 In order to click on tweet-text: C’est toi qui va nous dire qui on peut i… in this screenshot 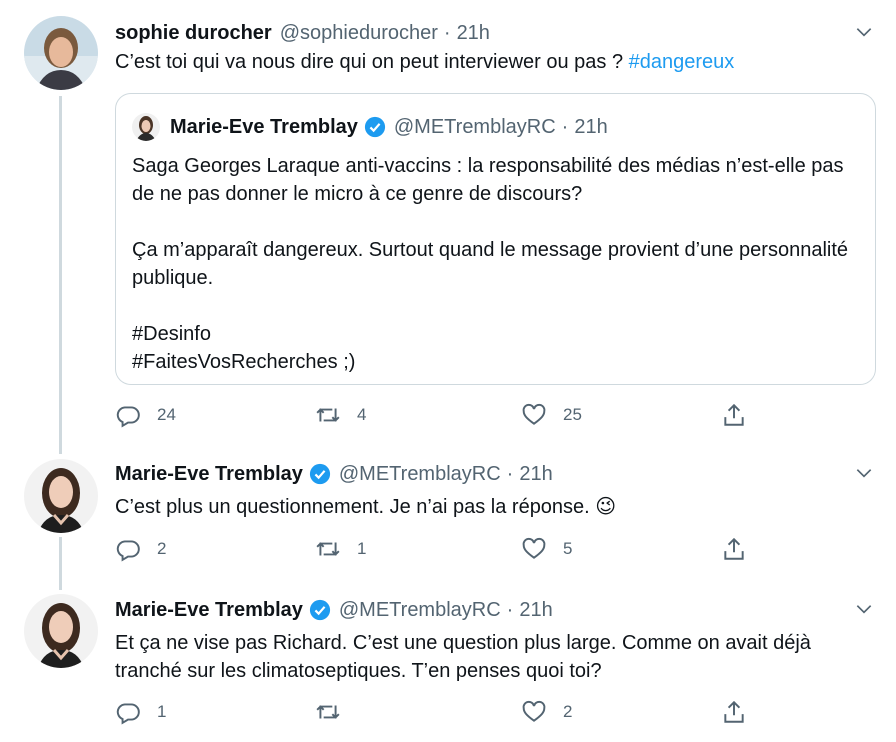, I will do `click(490, 62)`.